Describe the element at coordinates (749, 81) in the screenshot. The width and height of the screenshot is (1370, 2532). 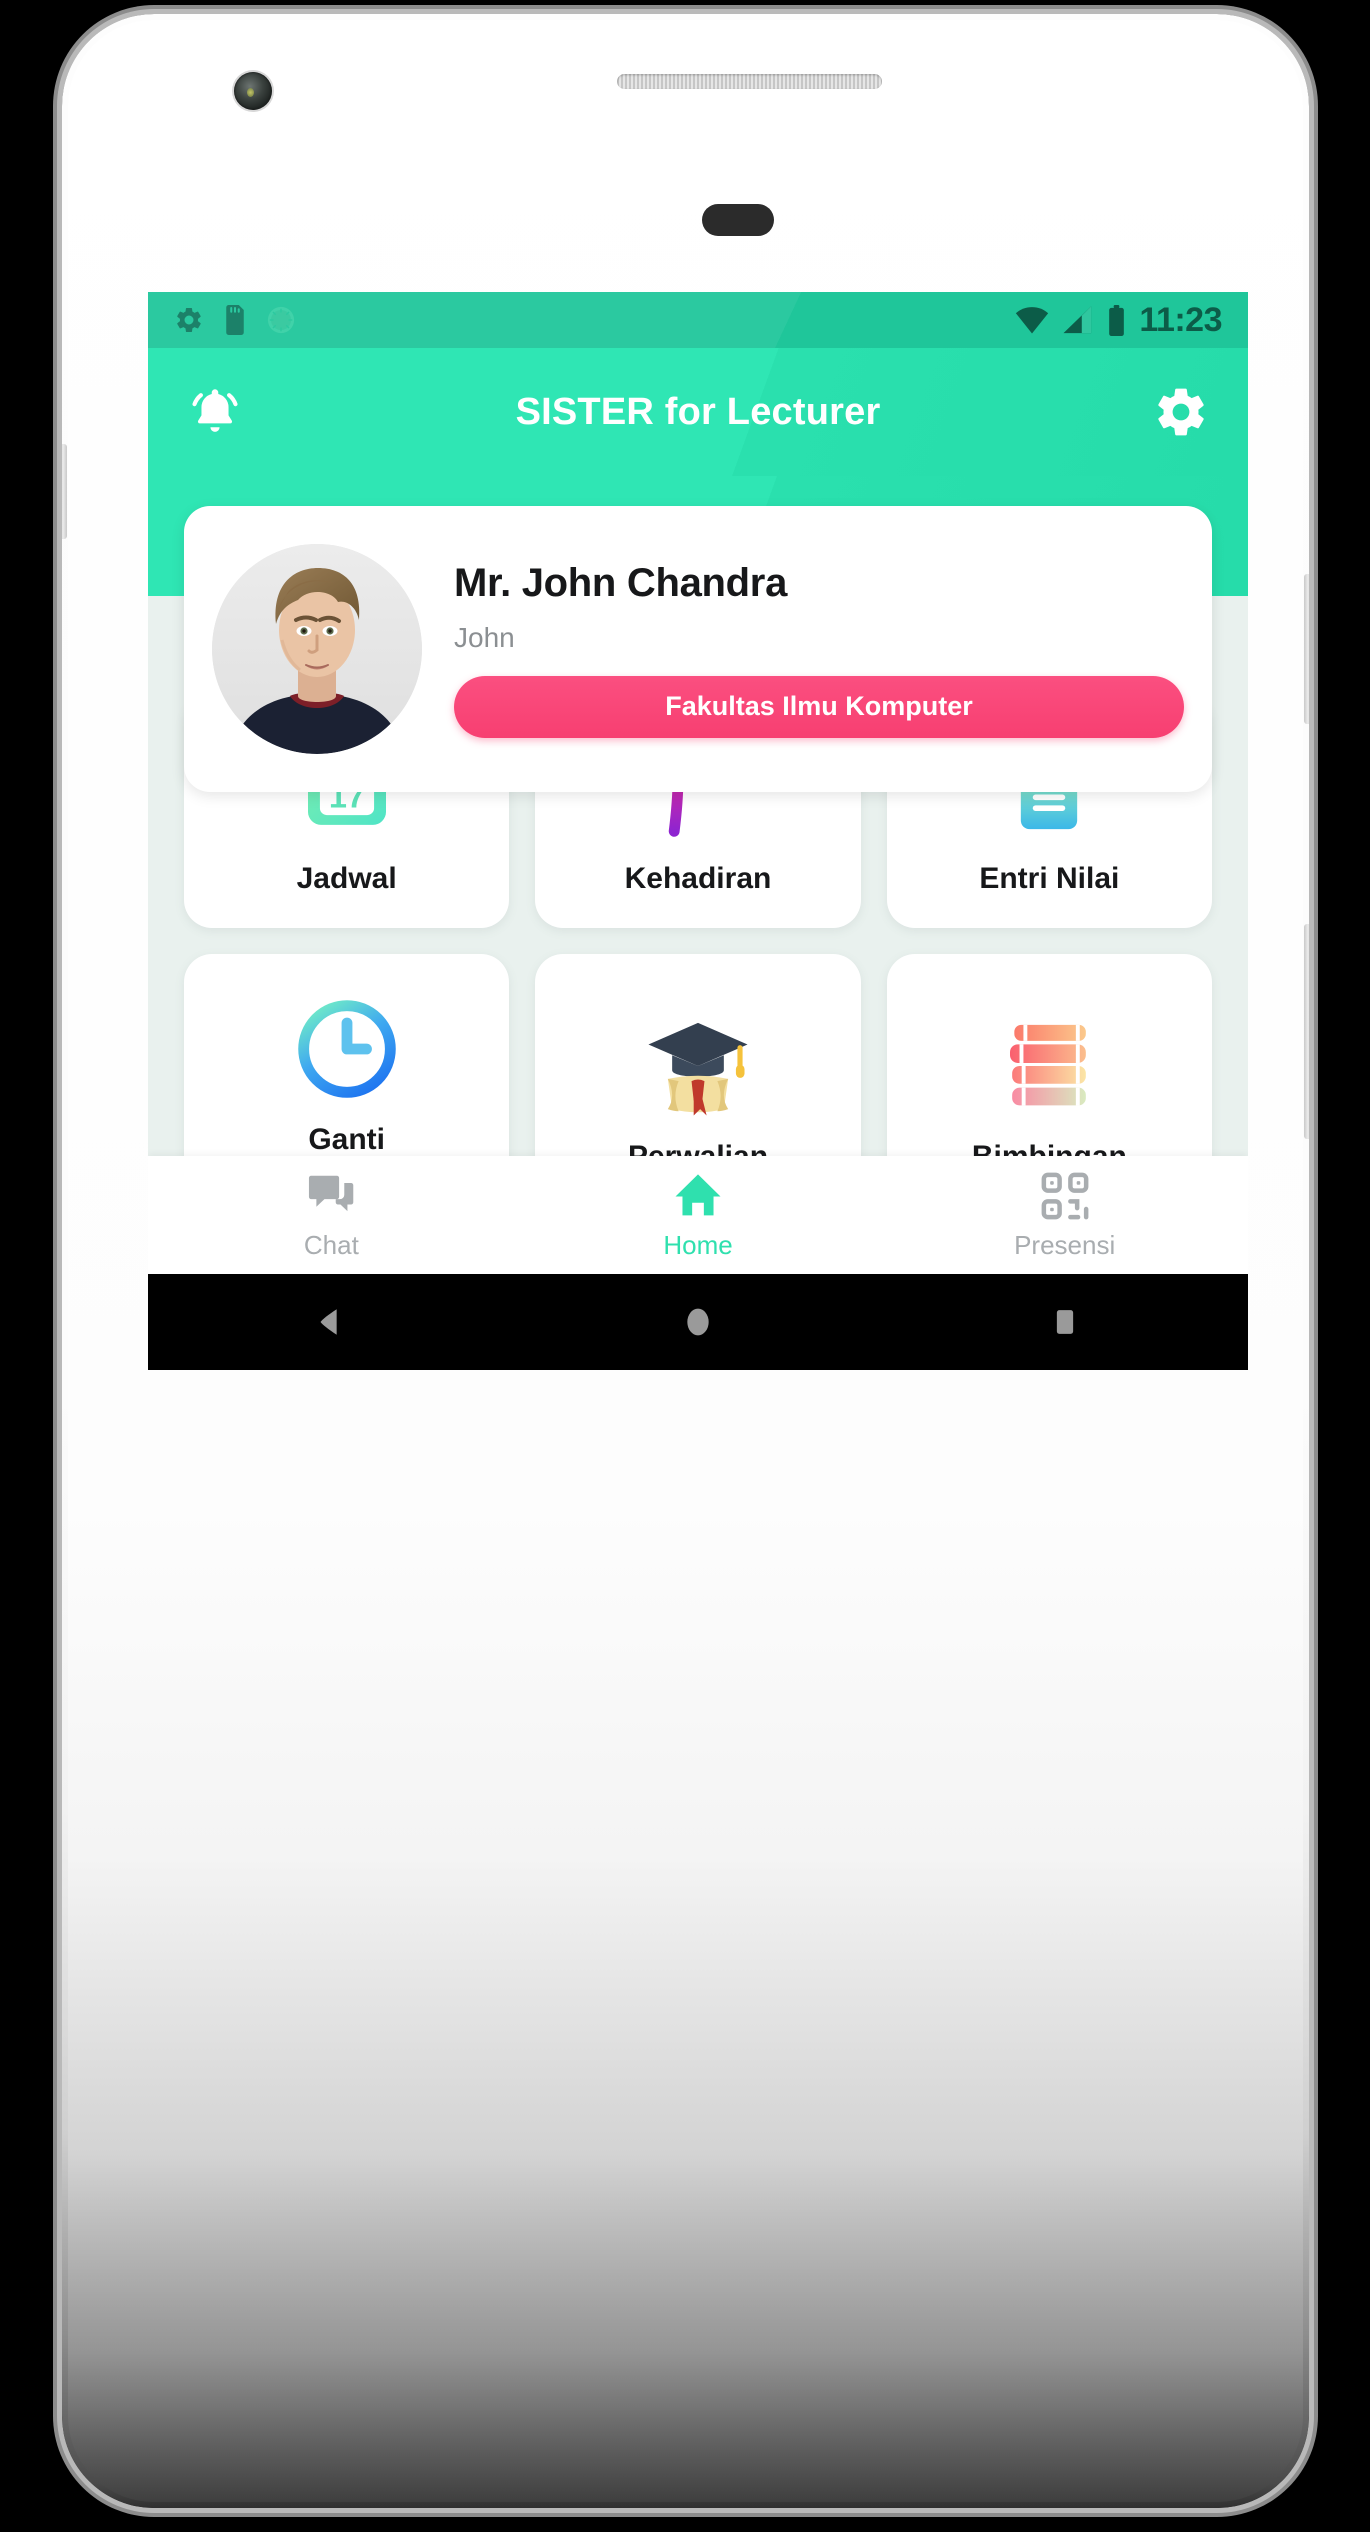
I see `earpiece-speaker-icon` at that location.